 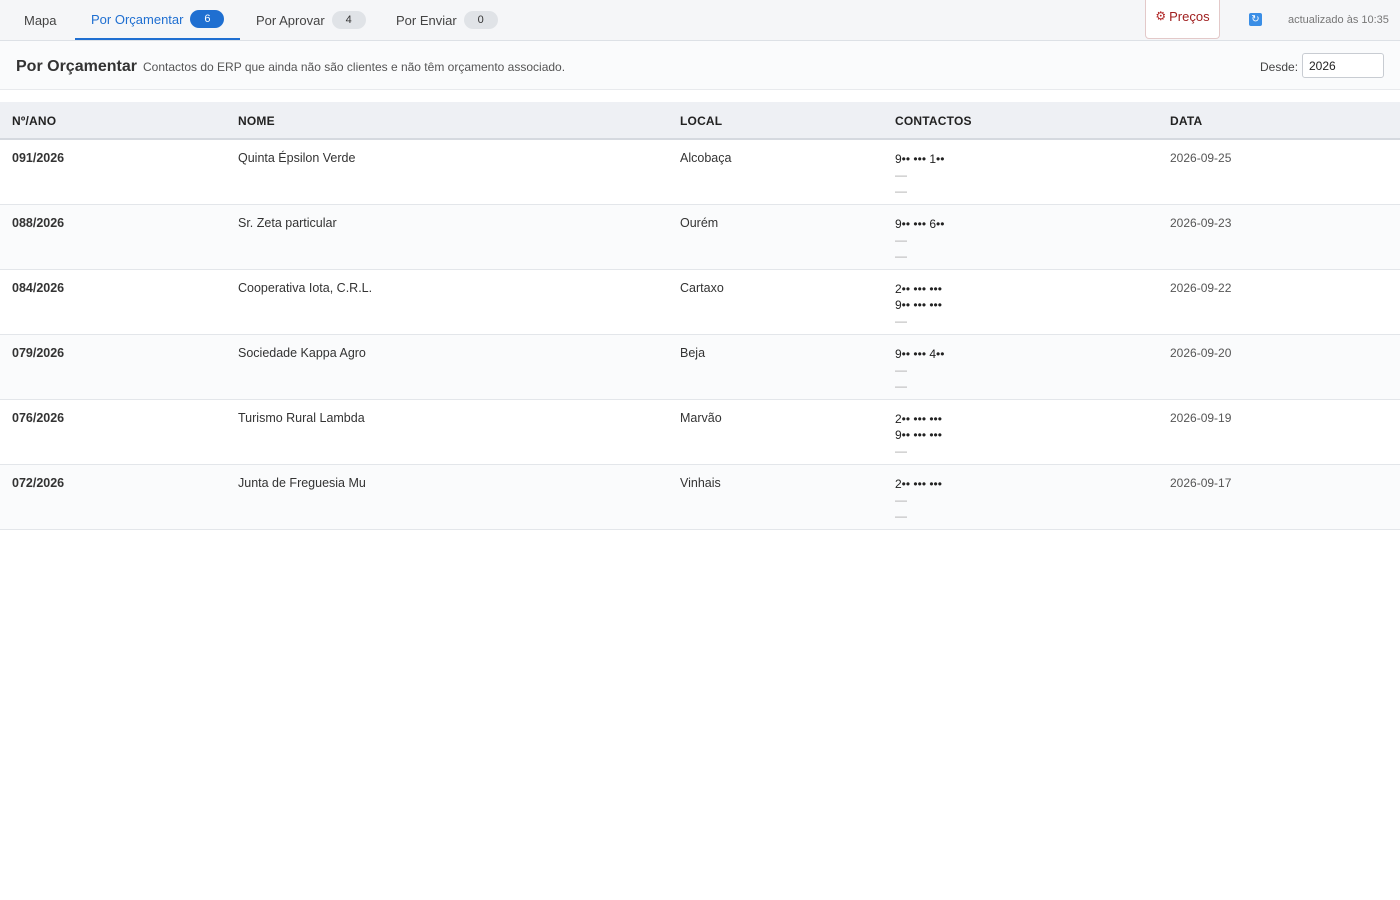 I want to click on refresh-icon: ↻, so click(x=1255, y=19).